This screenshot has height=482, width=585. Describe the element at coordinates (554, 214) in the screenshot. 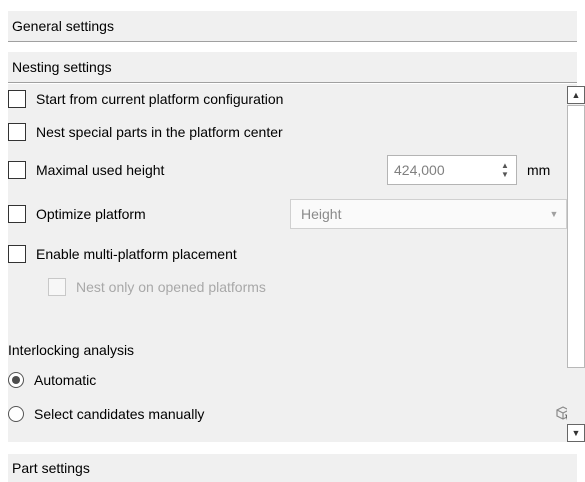

I see `chevron-down-icon: ▼` at that location.